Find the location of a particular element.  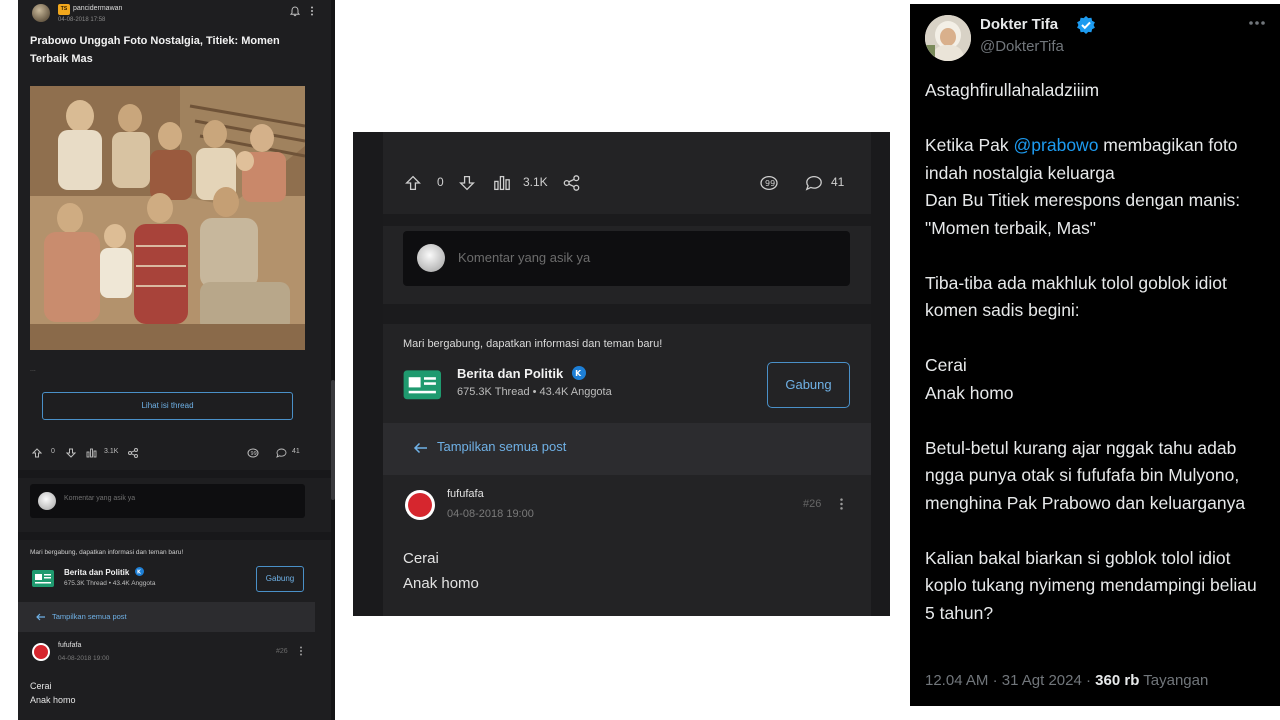

views-label: Tayangan is located at coordinates (1176, 680).